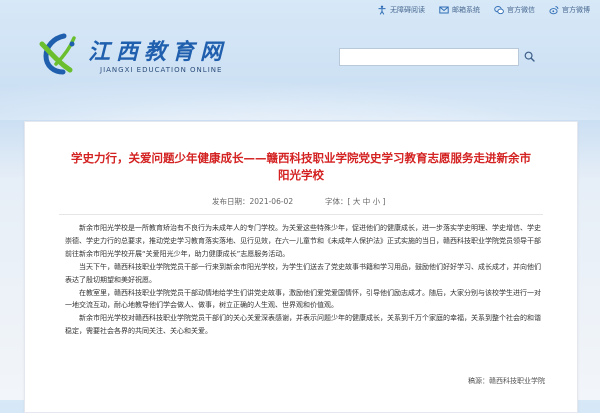  What do you see at coordinates (576, 10) in the screenshot?
I see `weibo-label: 官方微博` at bounding box center [576, 10].